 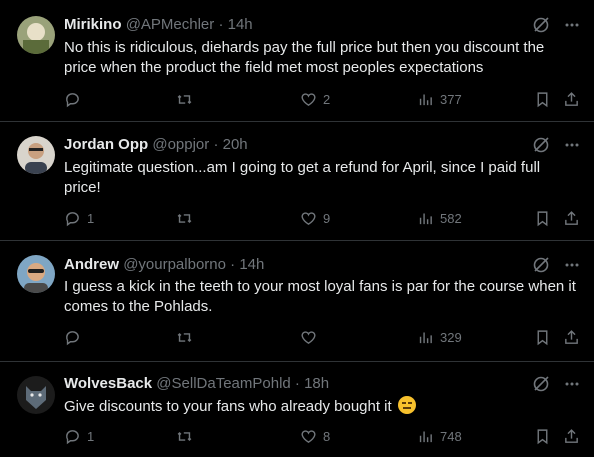 What do you see at coordinates (93, 24) in the screenshot?
I see `display-name: Mirikino` at bounding box center [93, 24].